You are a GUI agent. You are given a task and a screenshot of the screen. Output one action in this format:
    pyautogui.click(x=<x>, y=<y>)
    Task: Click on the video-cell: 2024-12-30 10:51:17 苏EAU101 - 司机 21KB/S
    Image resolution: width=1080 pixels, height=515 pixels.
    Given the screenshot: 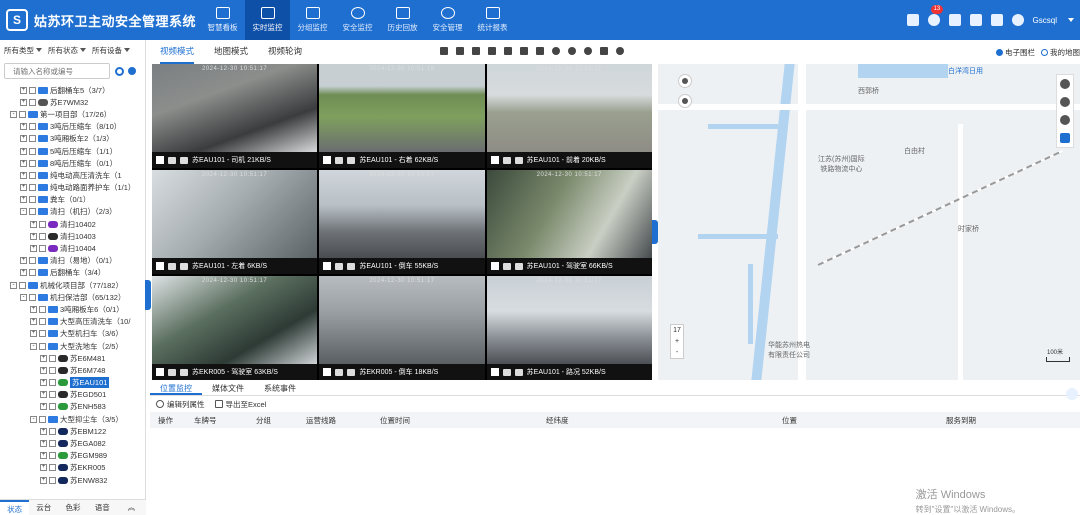 What is the action you would take?
    pyautogui.click(x=235, y=116)
    